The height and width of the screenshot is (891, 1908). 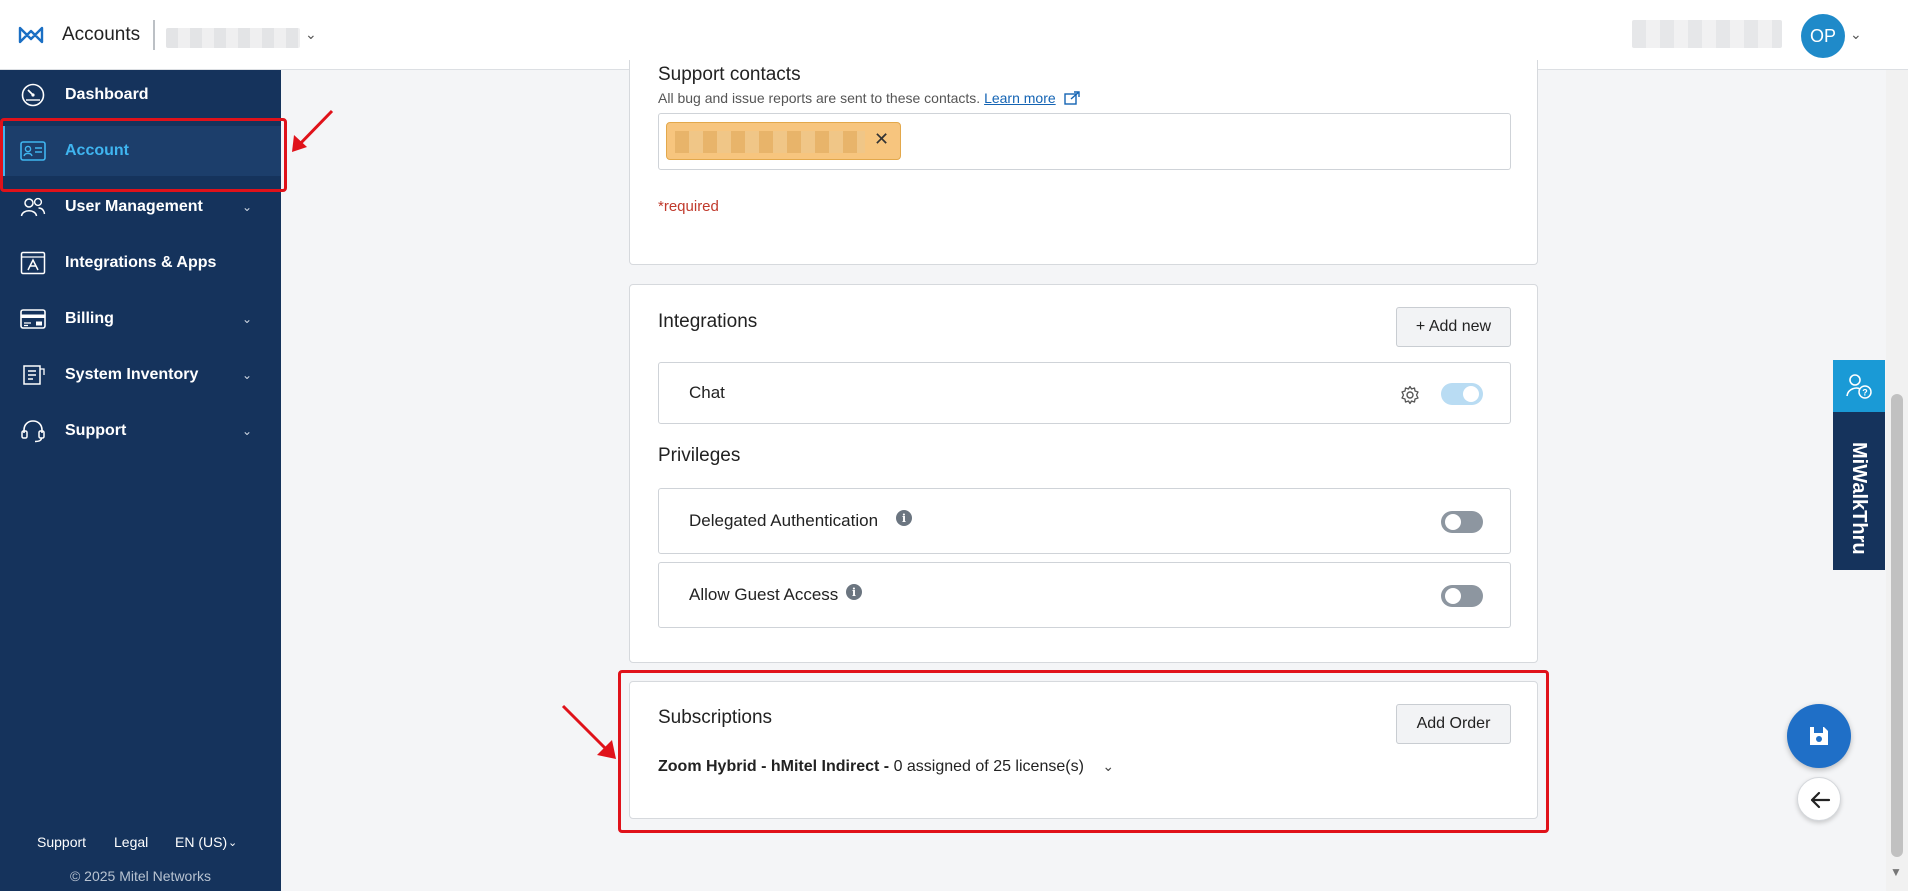 I want to click on sidebar-item-label: Integrations & Apps, so click(x=141, y=262).